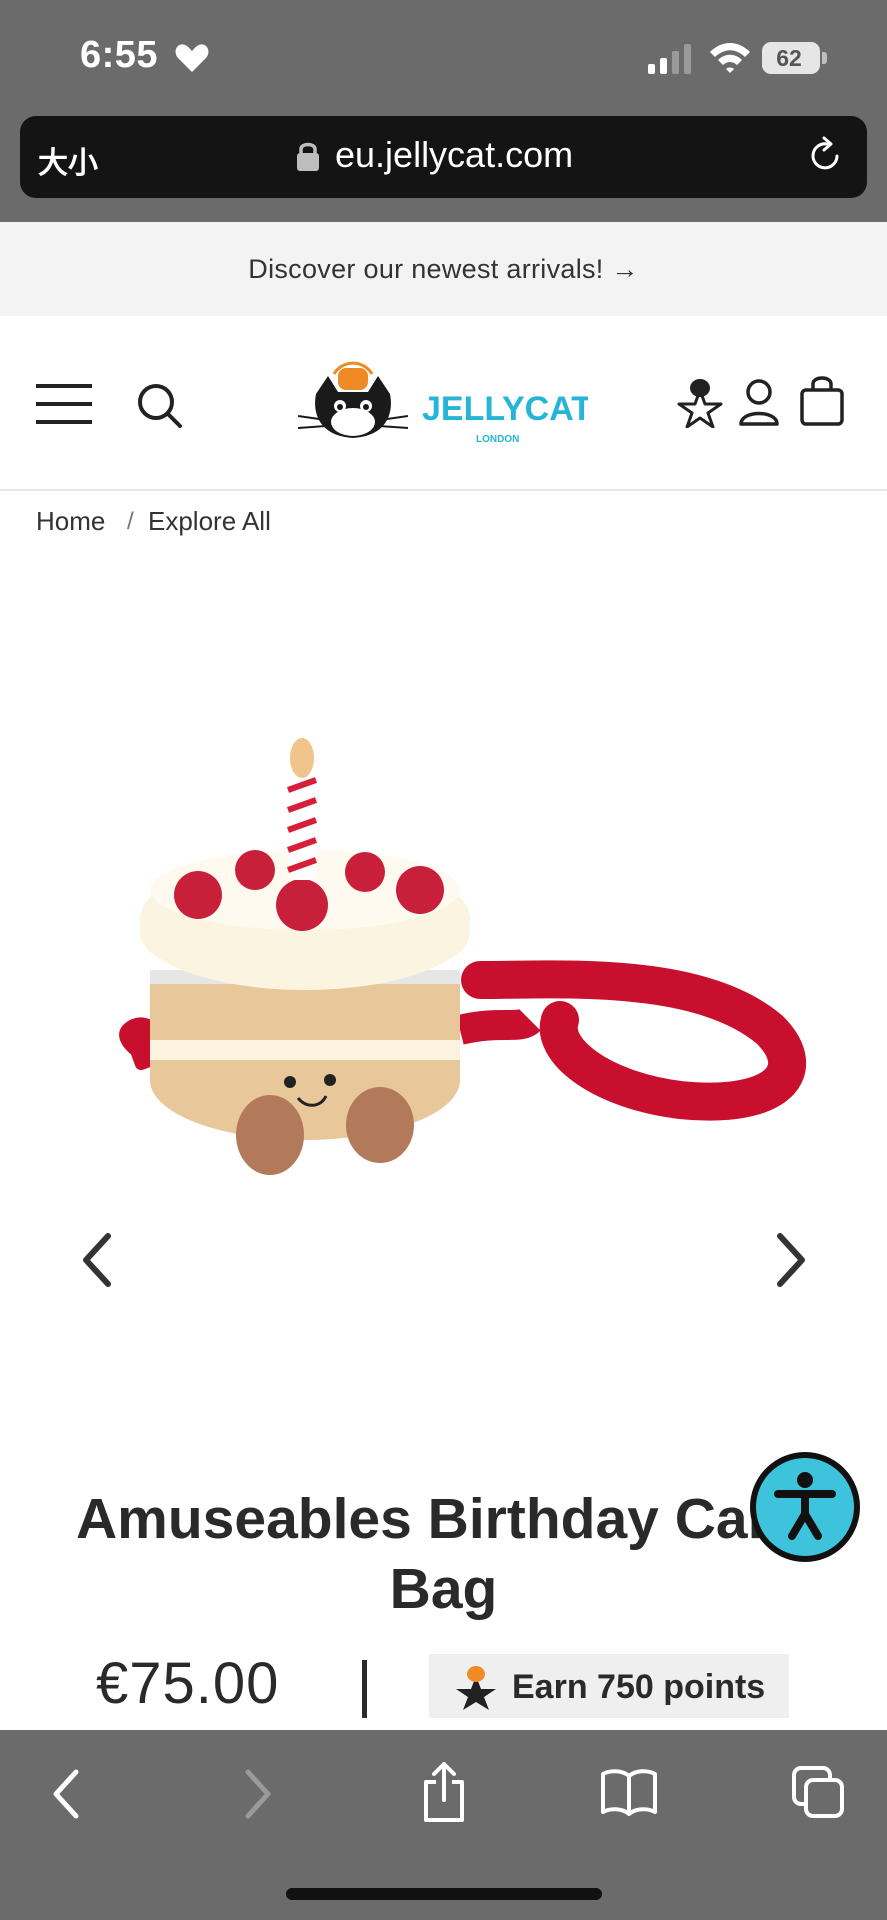 This screenshot has width=887, height=1920. I want to click on breadcrumb-current-link: Explore All, so click(209, 521).